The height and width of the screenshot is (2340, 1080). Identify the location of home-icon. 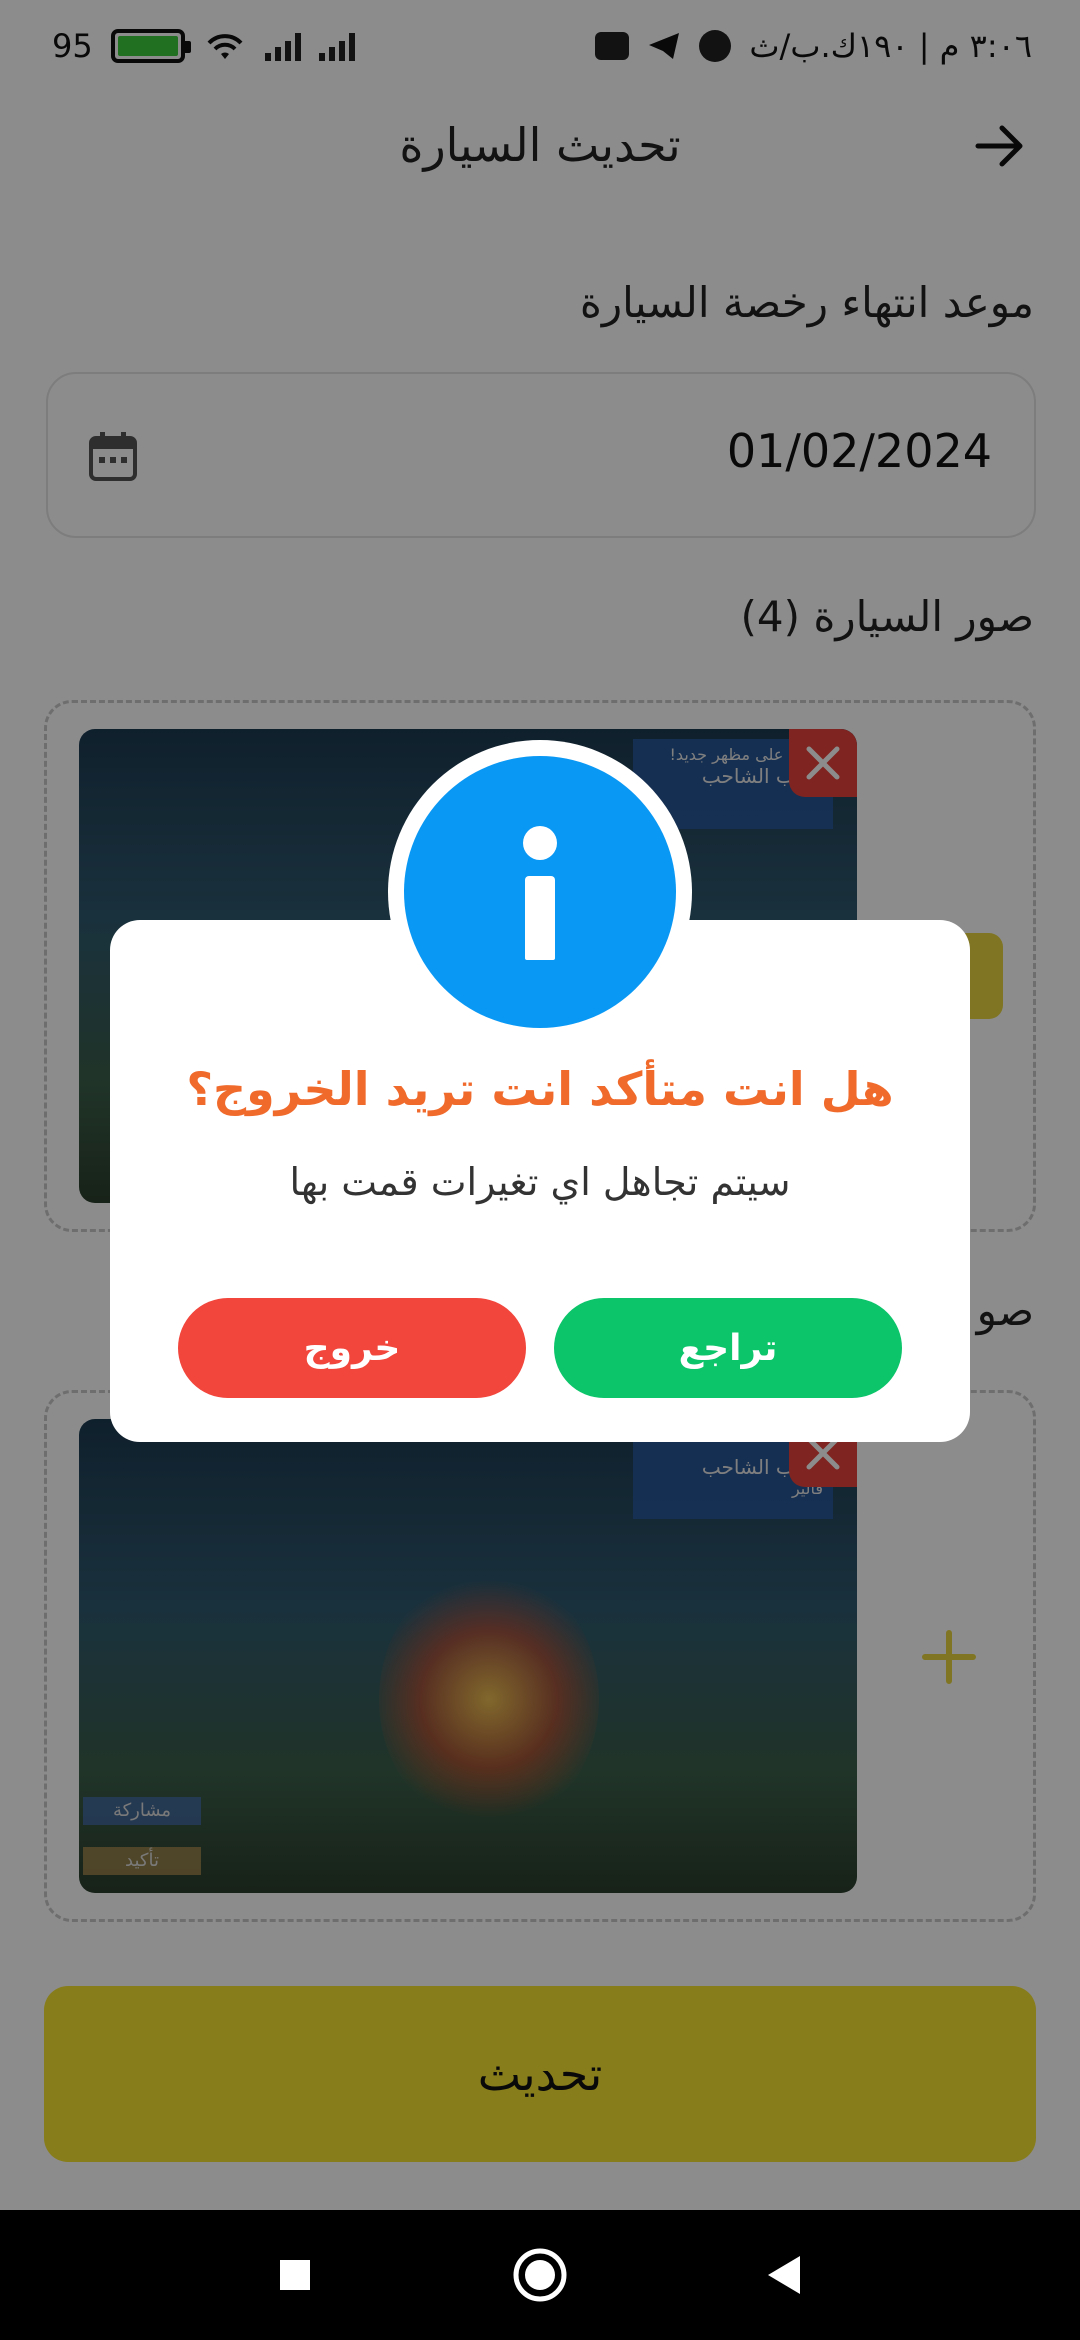
(540, 2275).